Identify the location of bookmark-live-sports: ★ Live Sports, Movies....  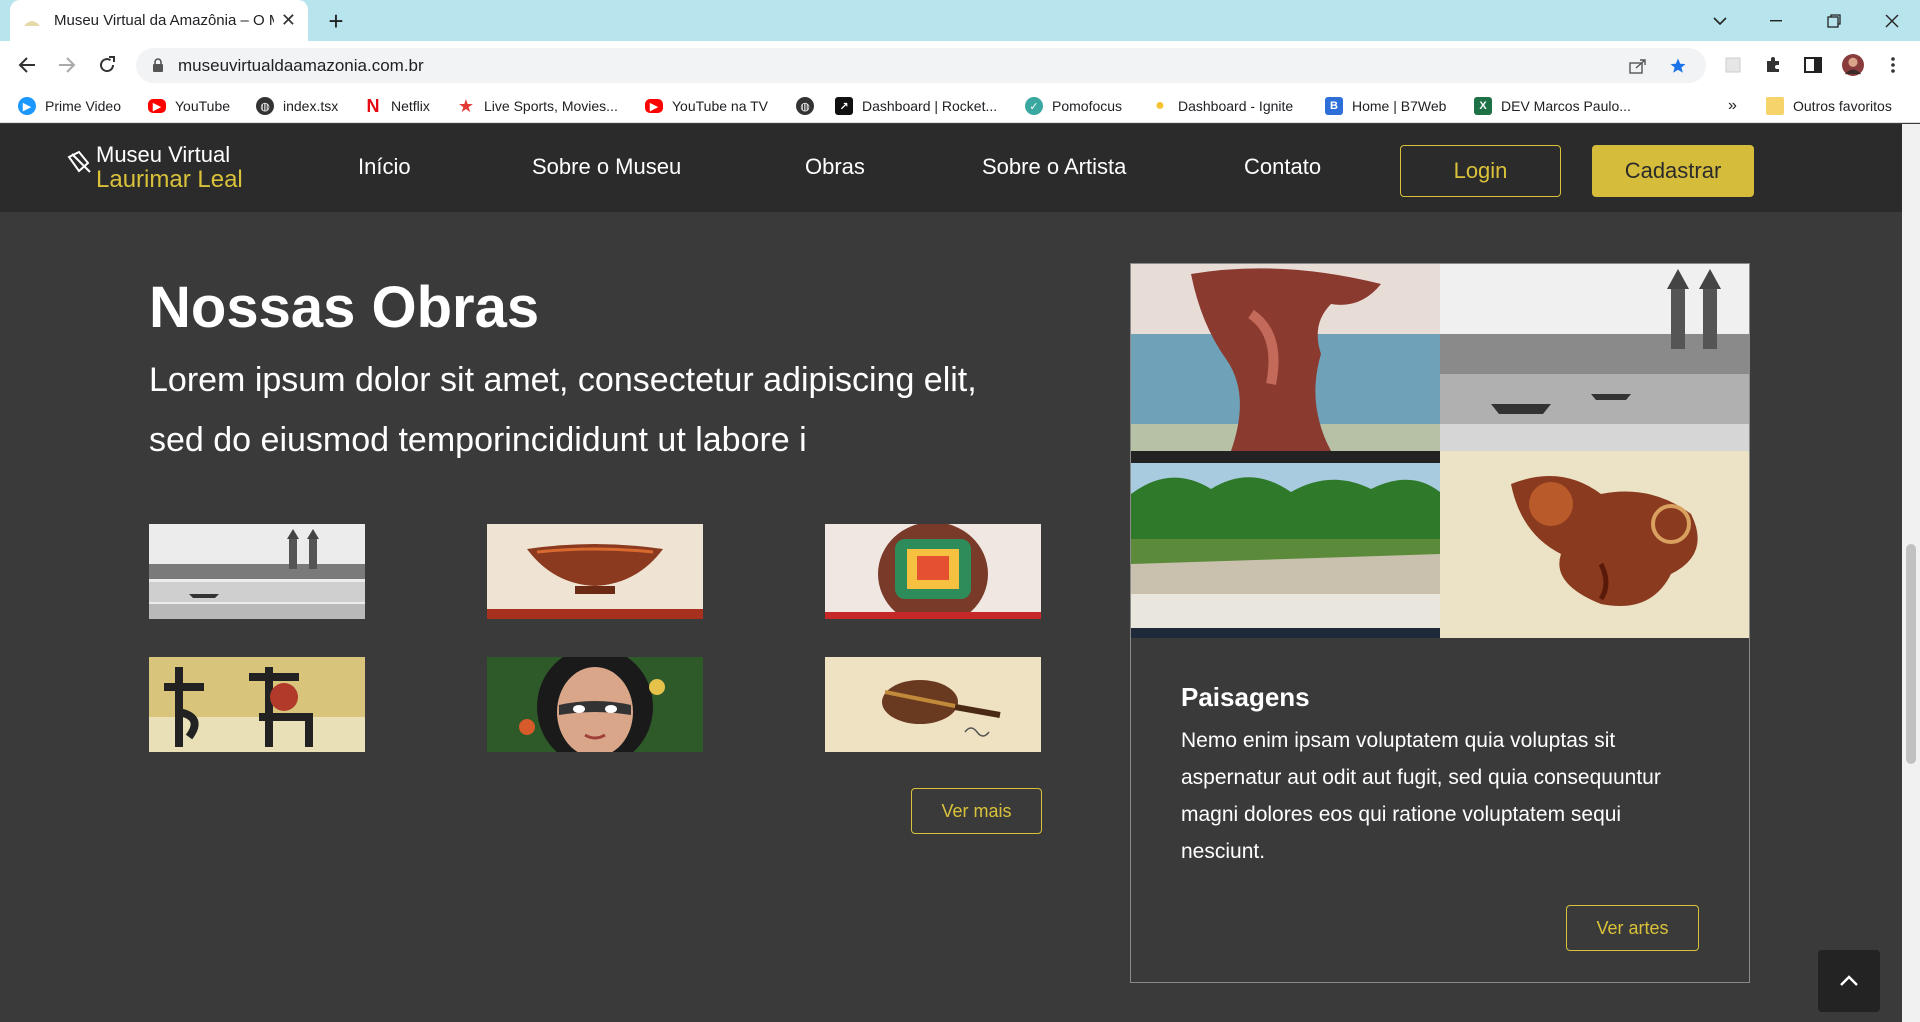
(537, 106).